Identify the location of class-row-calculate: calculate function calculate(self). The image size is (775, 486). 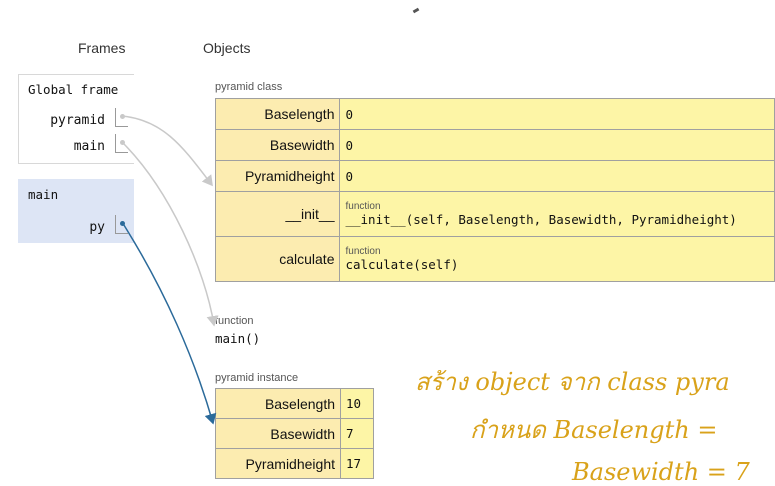
(494, 259).